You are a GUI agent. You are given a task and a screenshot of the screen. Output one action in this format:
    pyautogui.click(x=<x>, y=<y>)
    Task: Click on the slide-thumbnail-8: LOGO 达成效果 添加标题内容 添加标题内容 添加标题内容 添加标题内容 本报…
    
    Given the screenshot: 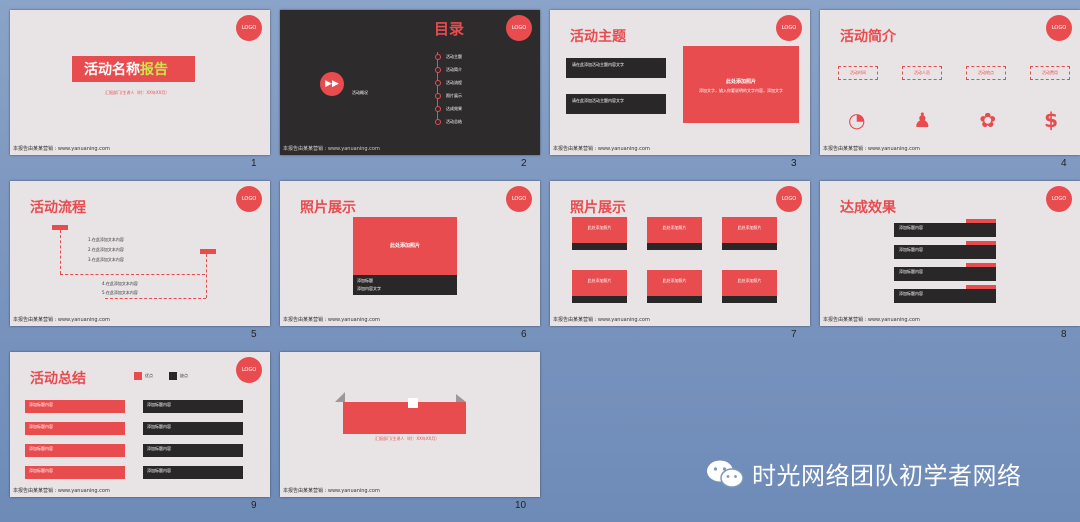 What is the action you would take?
    pyautogui.click(x=950, y=253)
    